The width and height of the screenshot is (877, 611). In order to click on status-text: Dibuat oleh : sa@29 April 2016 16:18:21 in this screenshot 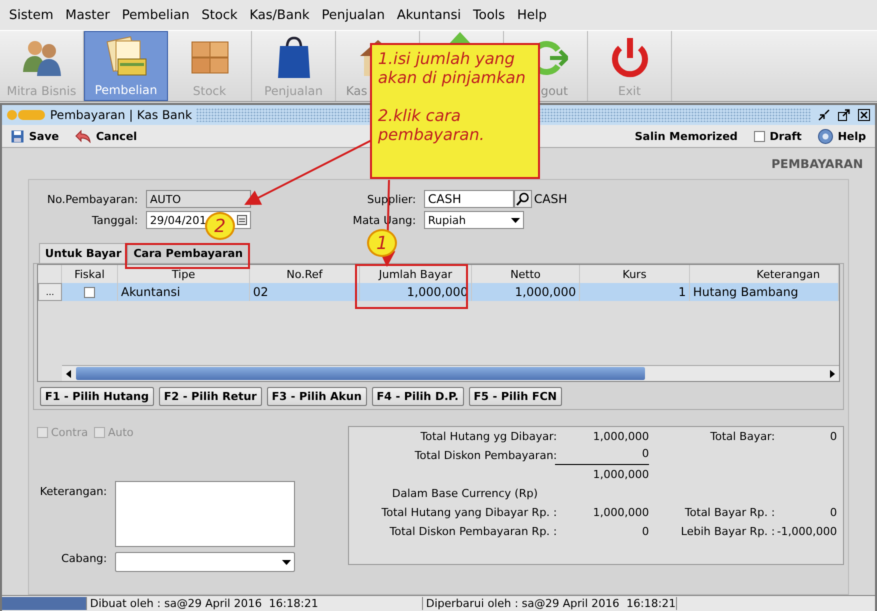, I will do `click(255, 603)`.